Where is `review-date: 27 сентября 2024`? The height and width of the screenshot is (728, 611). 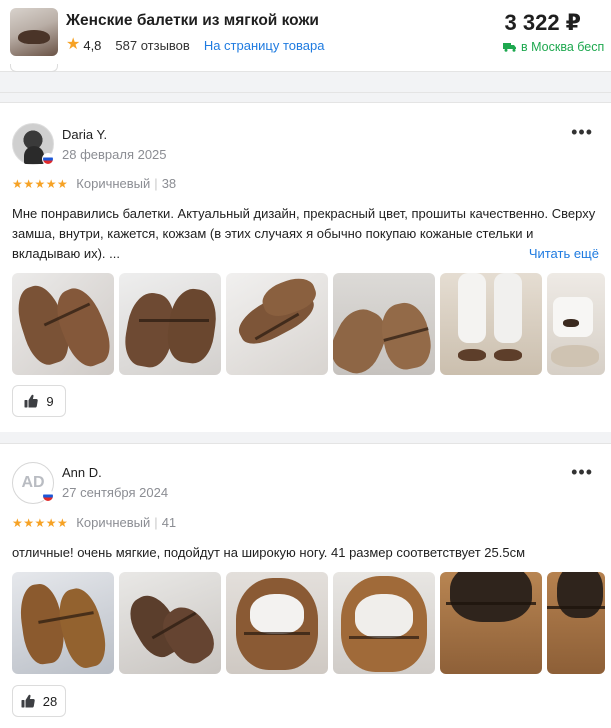 review-date: 27 сентября 2024 is located at coordinates (115, 492).